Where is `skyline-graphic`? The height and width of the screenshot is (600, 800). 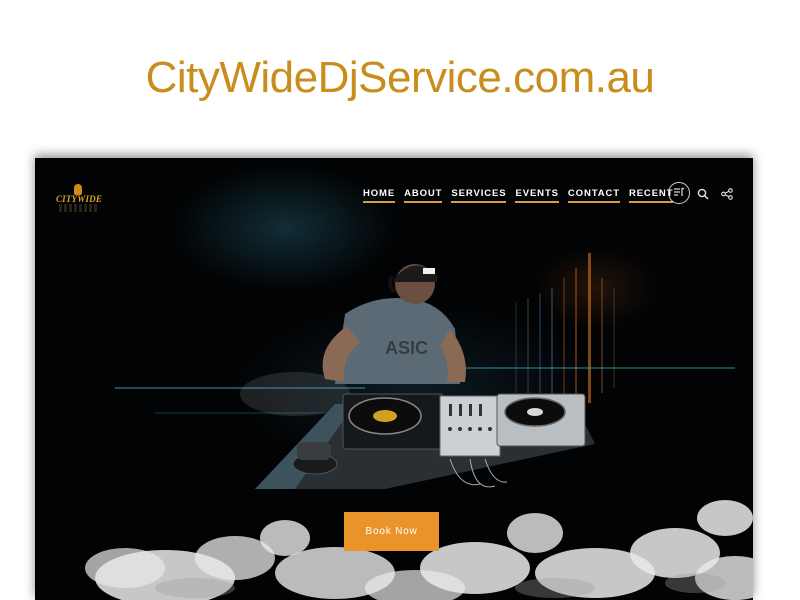 skyline-graphic is located at coordinates (79, 208).